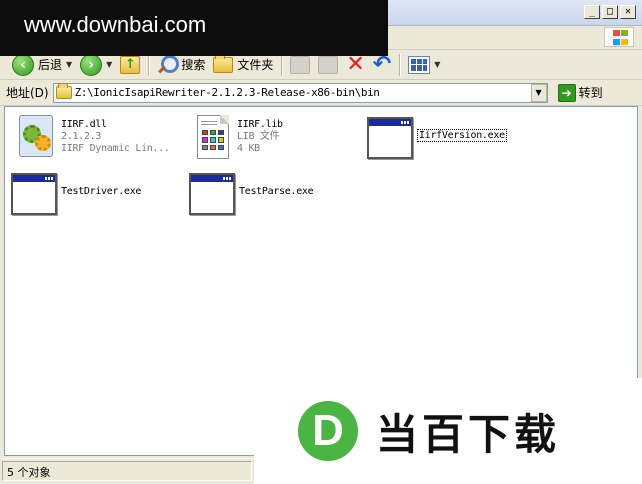 This screenshot has width=642, height=484. I want to click on folders-label: 文件夹, so click(255, 65).